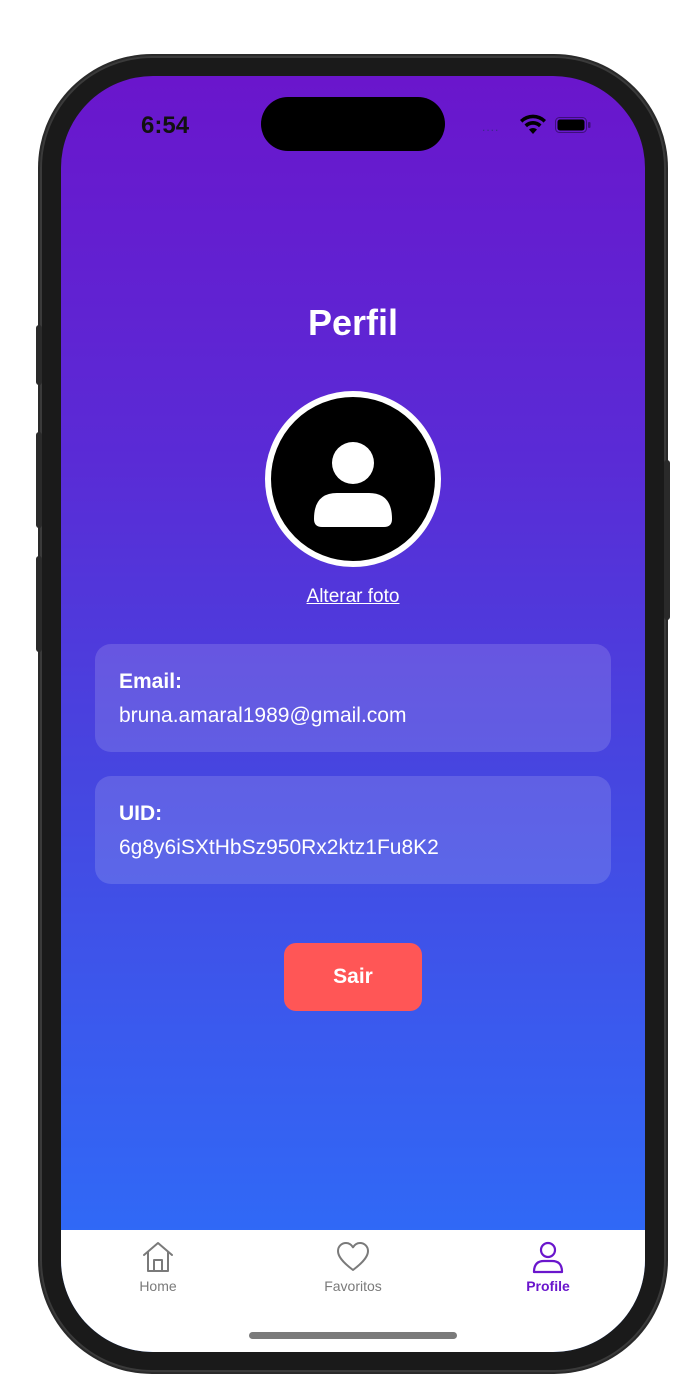 This screenshot has width=686, height=1389. What do you see at coordinates (667, 540) in the screenshot?
I see `power-button` at bounding box center [667, 540].